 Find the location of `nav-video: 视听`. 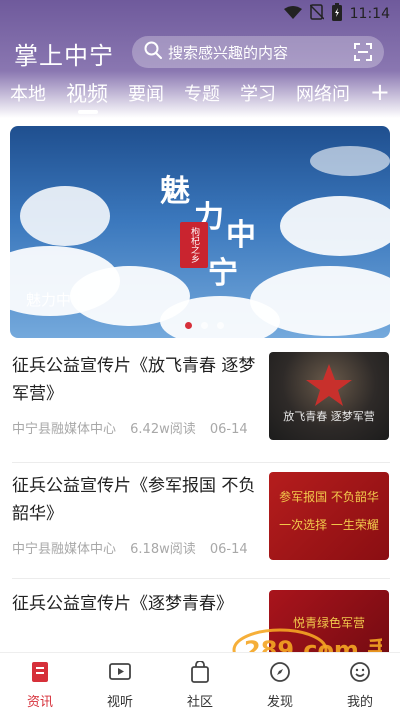

nav-video: 视听 is located at coordinates (120, 681).